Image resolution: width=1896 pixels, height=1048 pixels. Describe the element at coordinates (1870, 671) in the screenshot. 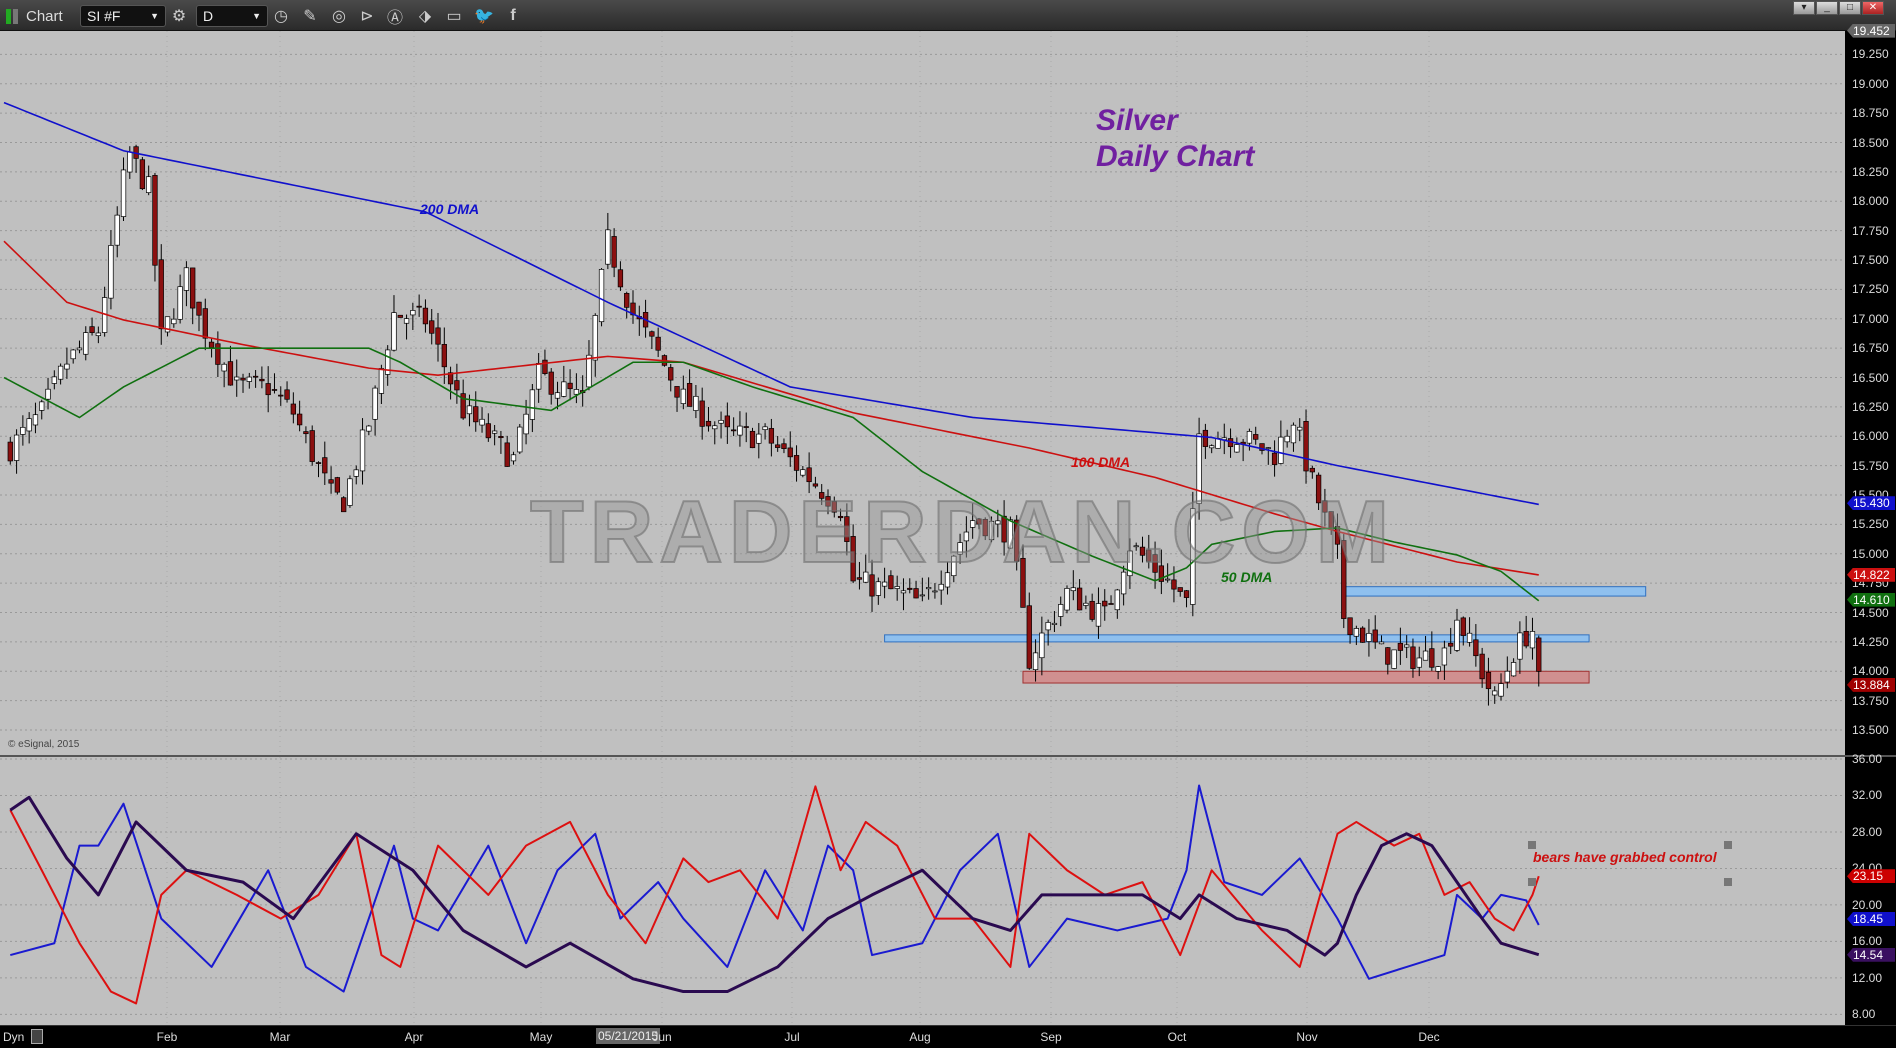

I see `price-tick-label: 14.000` at that location.